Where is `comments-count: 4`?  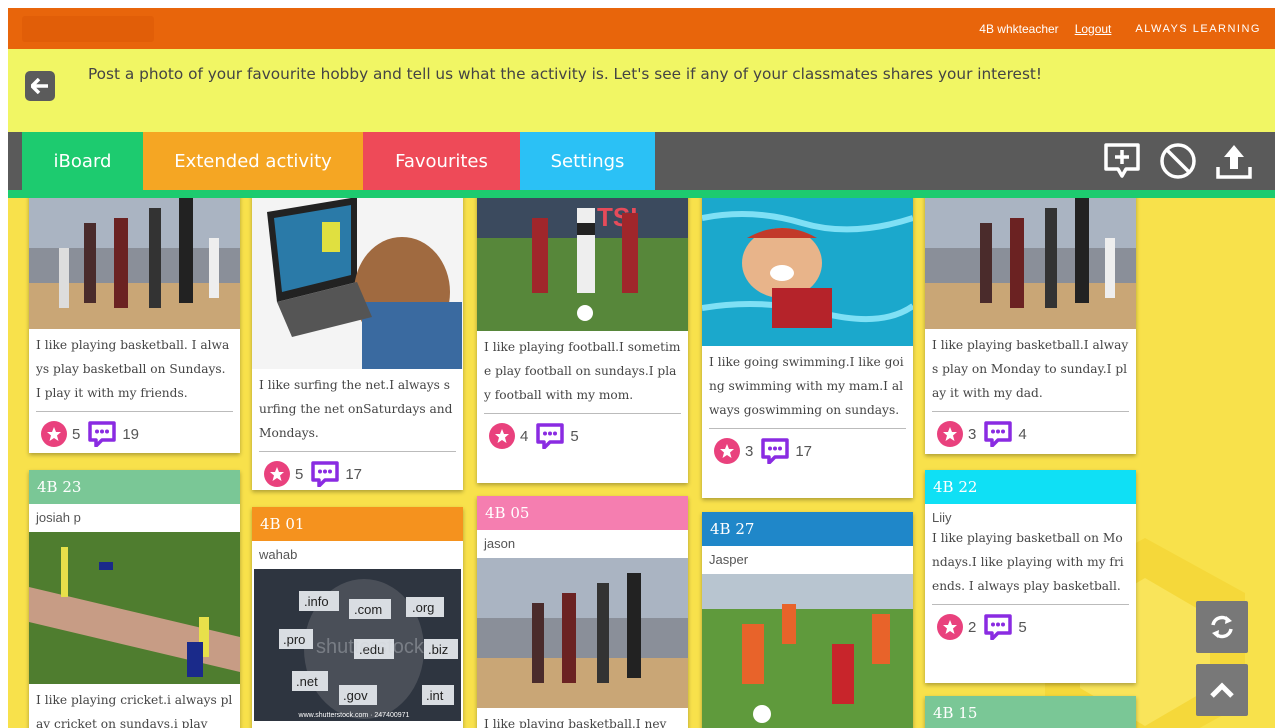 comments-count: 4 is located at coordinates (1022, 434).